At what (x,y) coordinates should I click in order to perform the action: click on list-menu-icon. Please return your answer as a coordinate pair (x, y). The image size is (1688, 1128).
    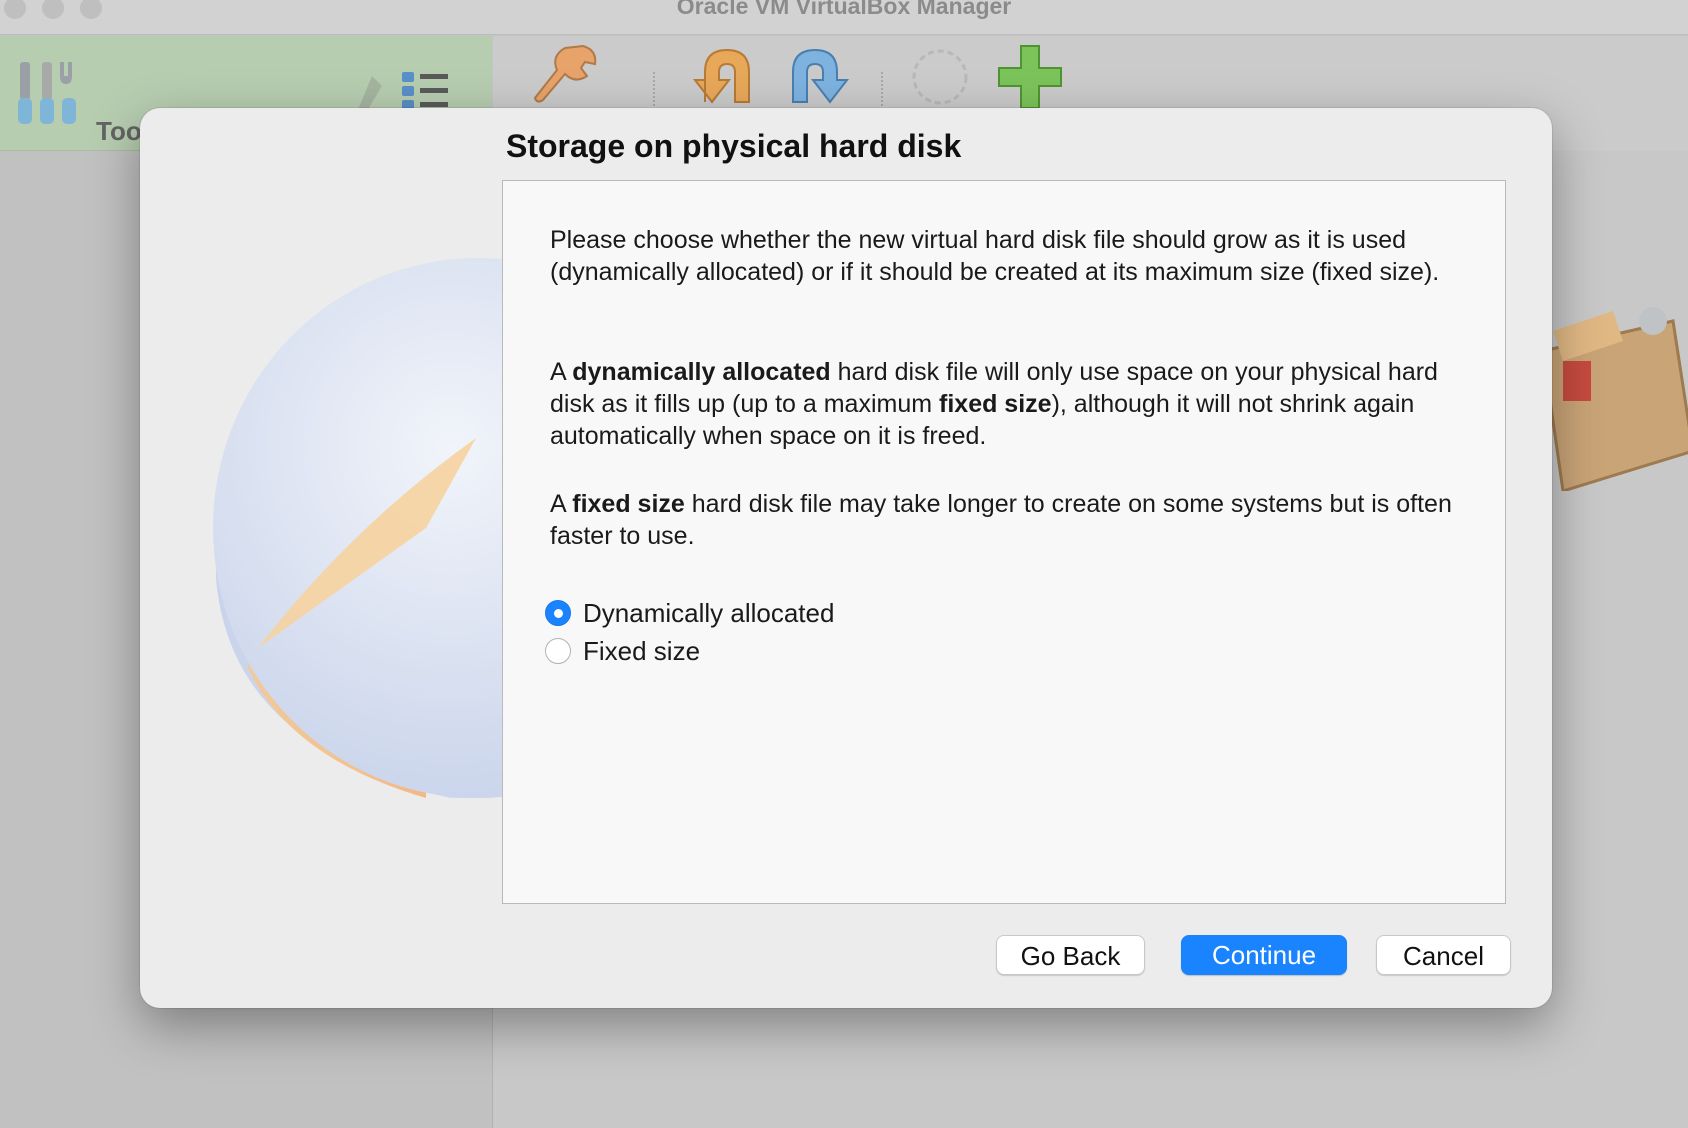
    Looking at the image, I should click on (425, 91).